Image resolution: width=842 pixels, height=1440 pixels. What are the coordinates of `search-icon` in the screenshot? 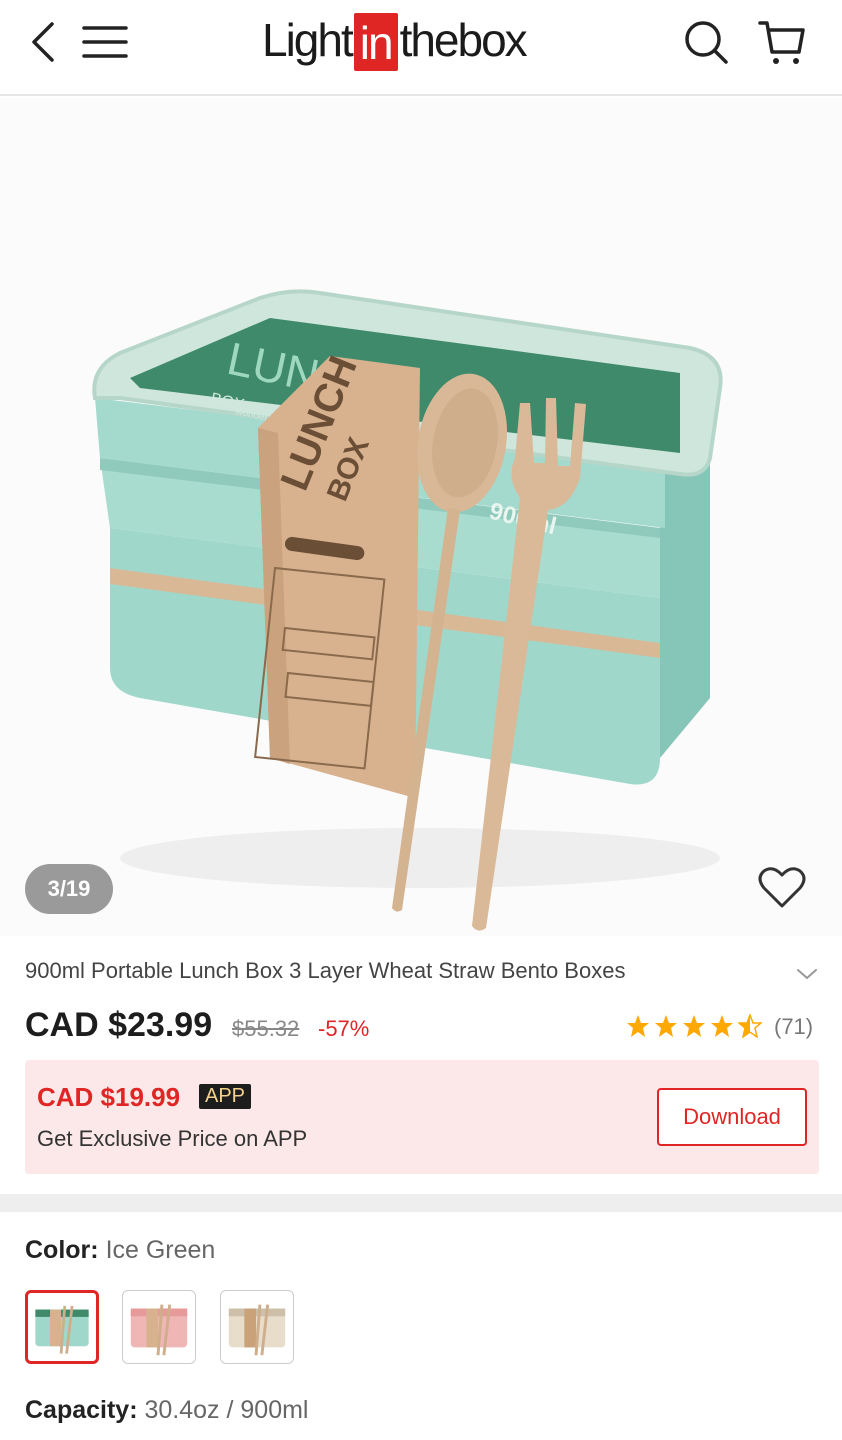 It's located at (706, 42).